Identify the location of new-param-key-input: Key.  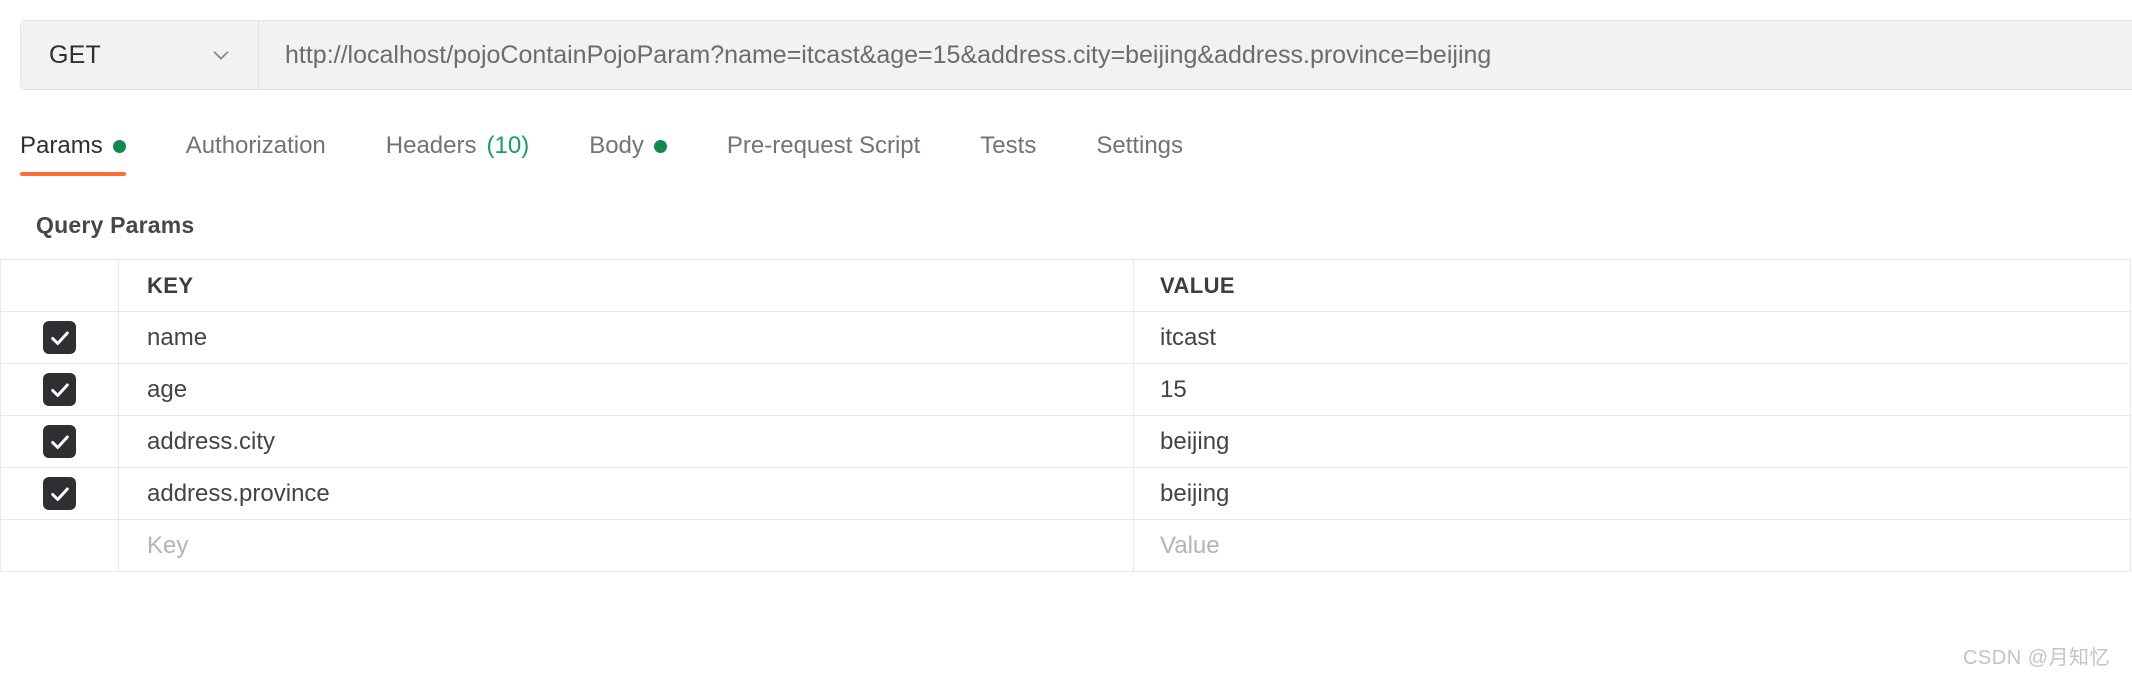
(626, 545).